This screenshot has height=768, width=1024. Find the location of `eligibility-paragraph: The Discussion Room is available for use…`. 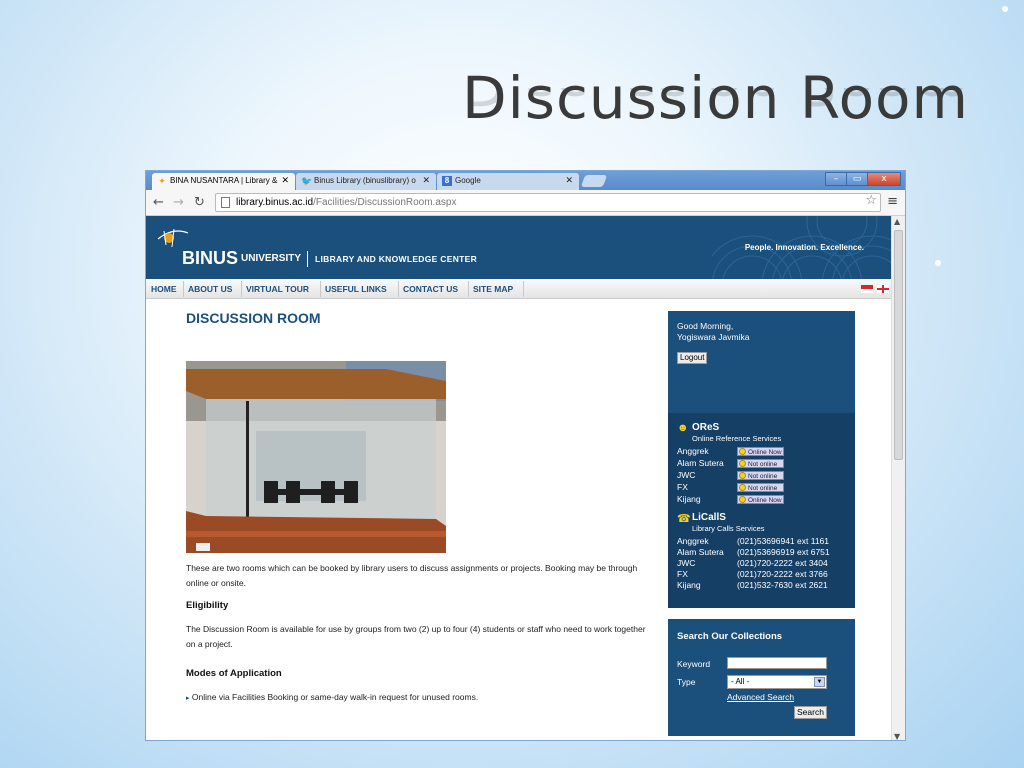

eligibility-paragraph: The Discussion Room is available for use… is located at coordinates (416, 636).